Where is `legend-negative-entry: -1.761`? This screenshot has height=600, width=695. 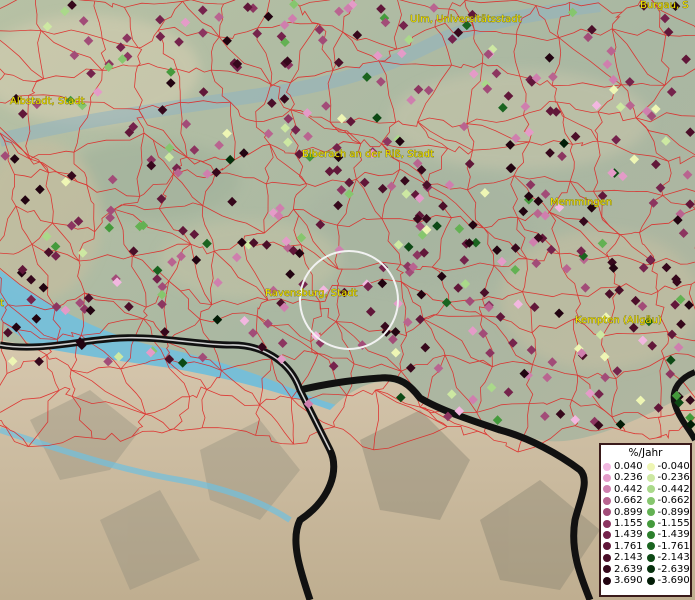 legend-negative-entry: -1.761 is located at coordinates (668, 546).